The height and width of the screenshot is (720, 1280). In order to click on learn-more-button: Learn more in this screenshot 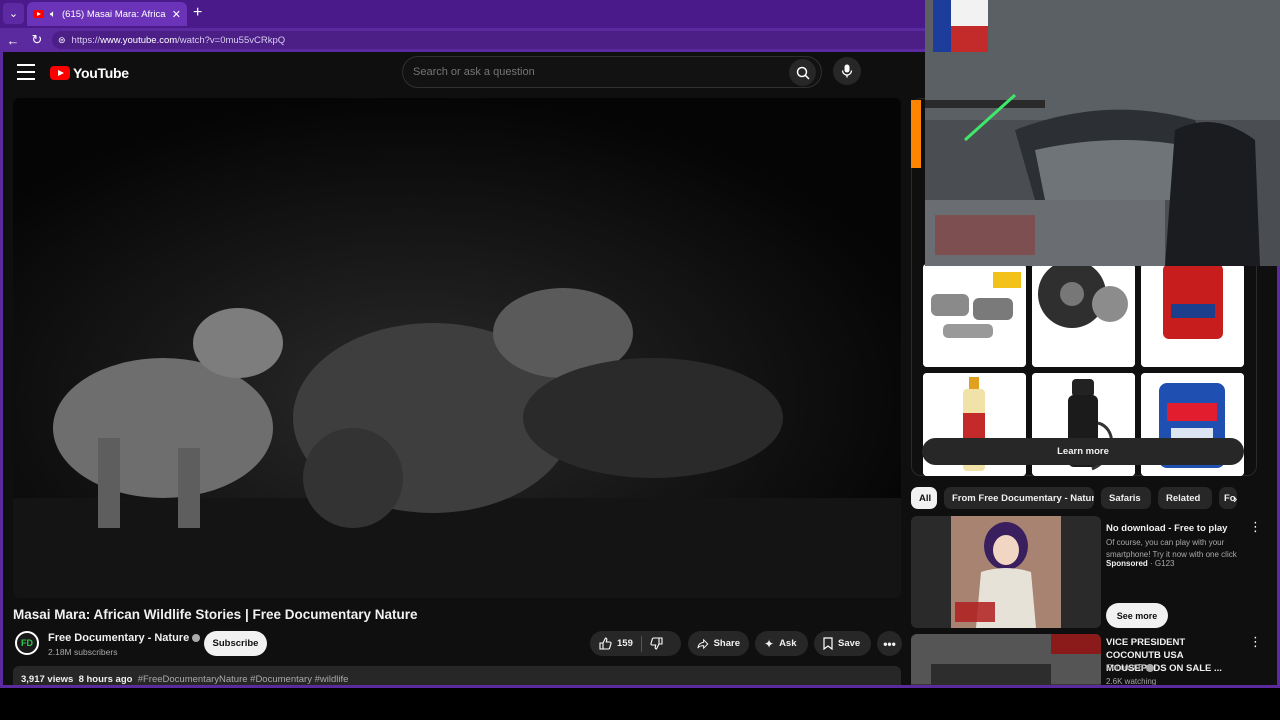, I will do `click(1083, 451)`.